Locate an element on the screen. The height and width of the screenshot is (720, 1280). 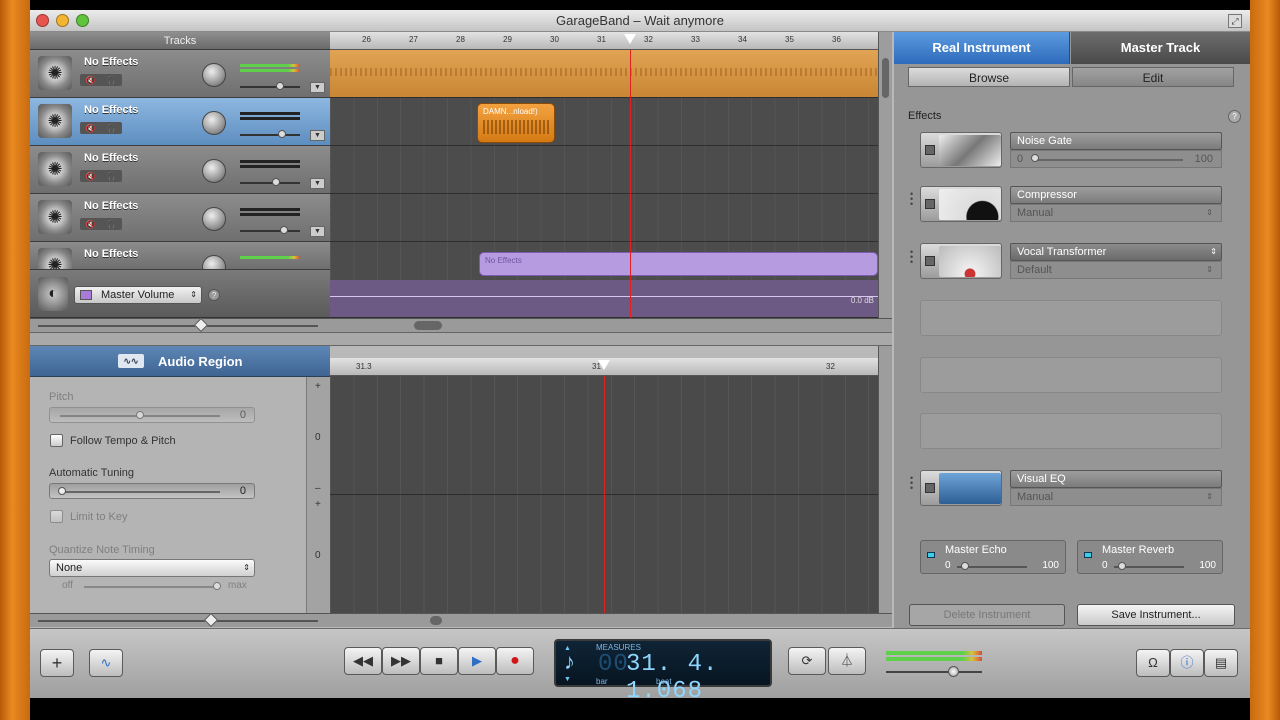
record-button: ● is located at coordinates (515, 661).